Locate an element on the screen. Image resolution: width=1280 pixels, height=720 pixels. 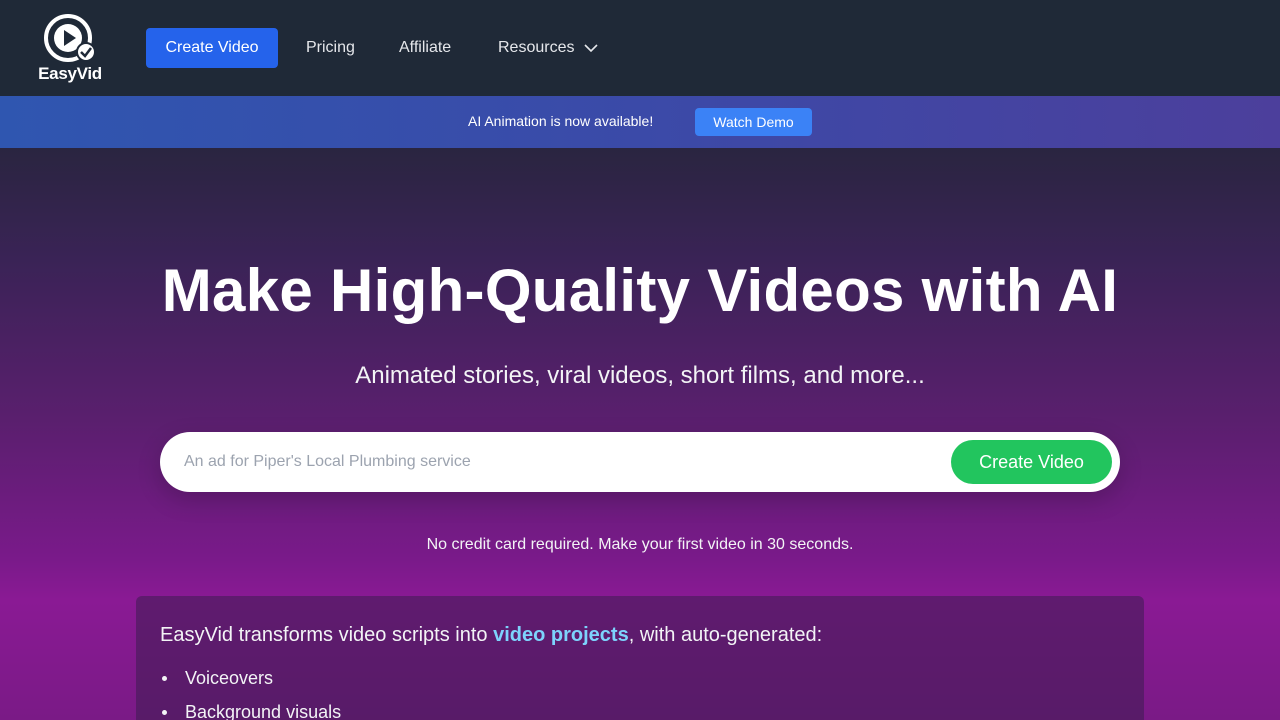
list-item: Voiceovers is located at coordinates (250, 685).